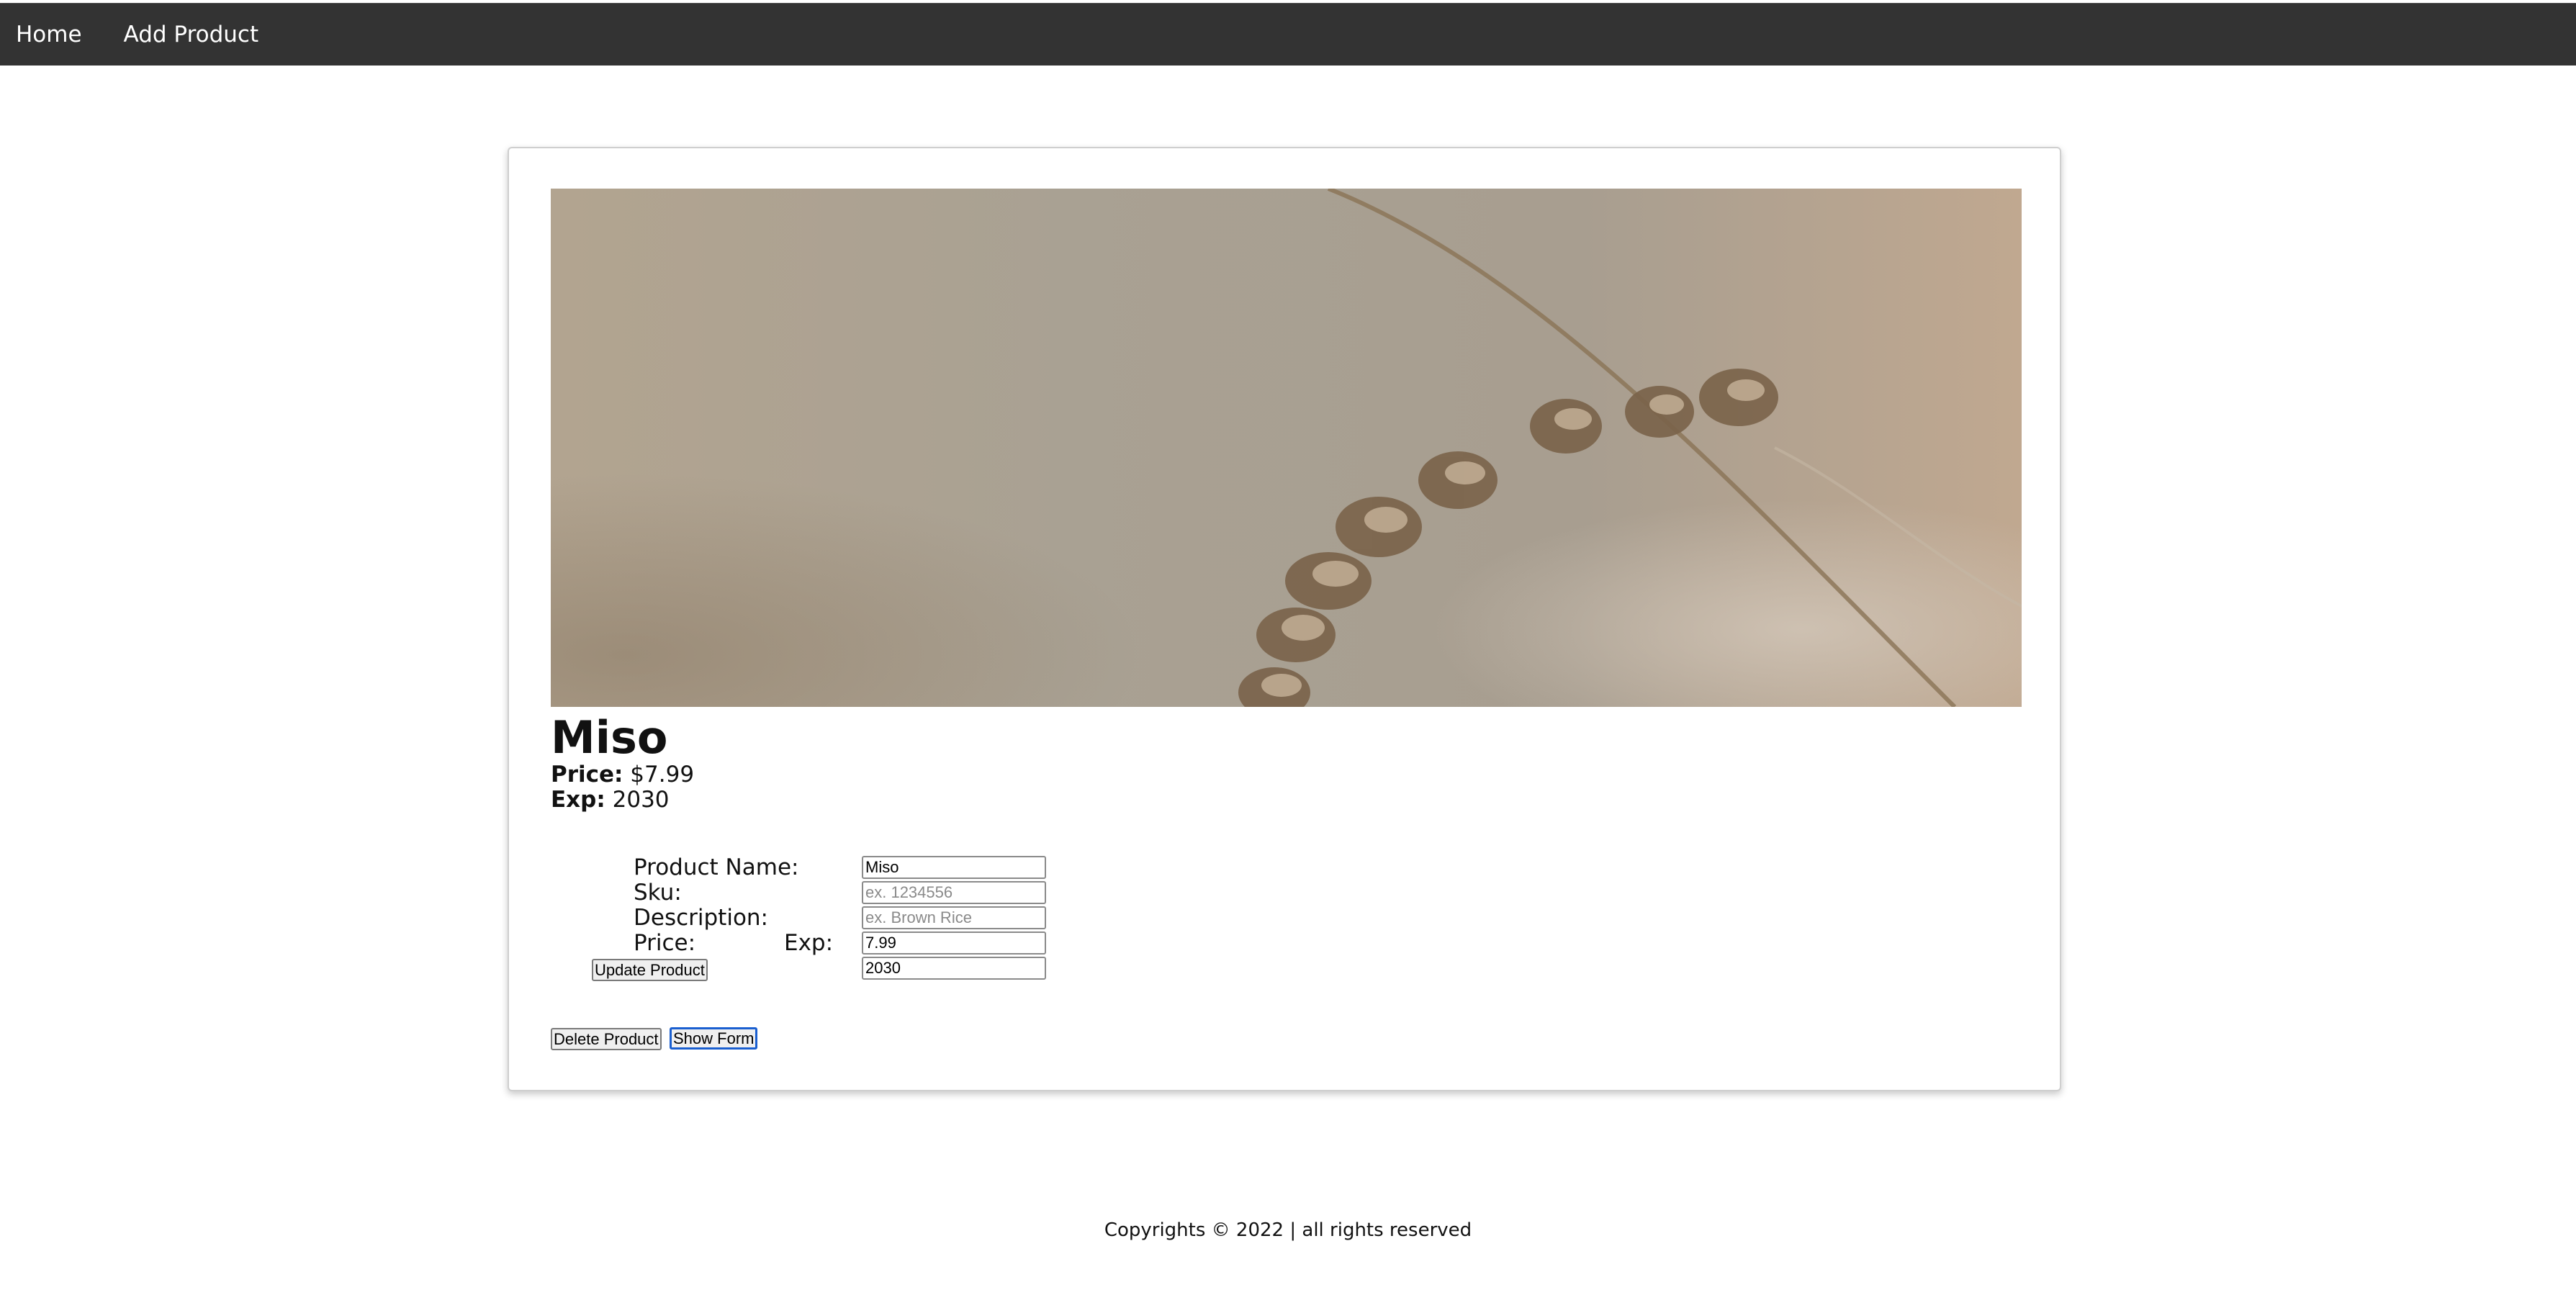 This screenshot has height=1313, width=2576. Describe the element at coordinates (587, 775) in the screenshot. I see `price-label: Price:` at that location.